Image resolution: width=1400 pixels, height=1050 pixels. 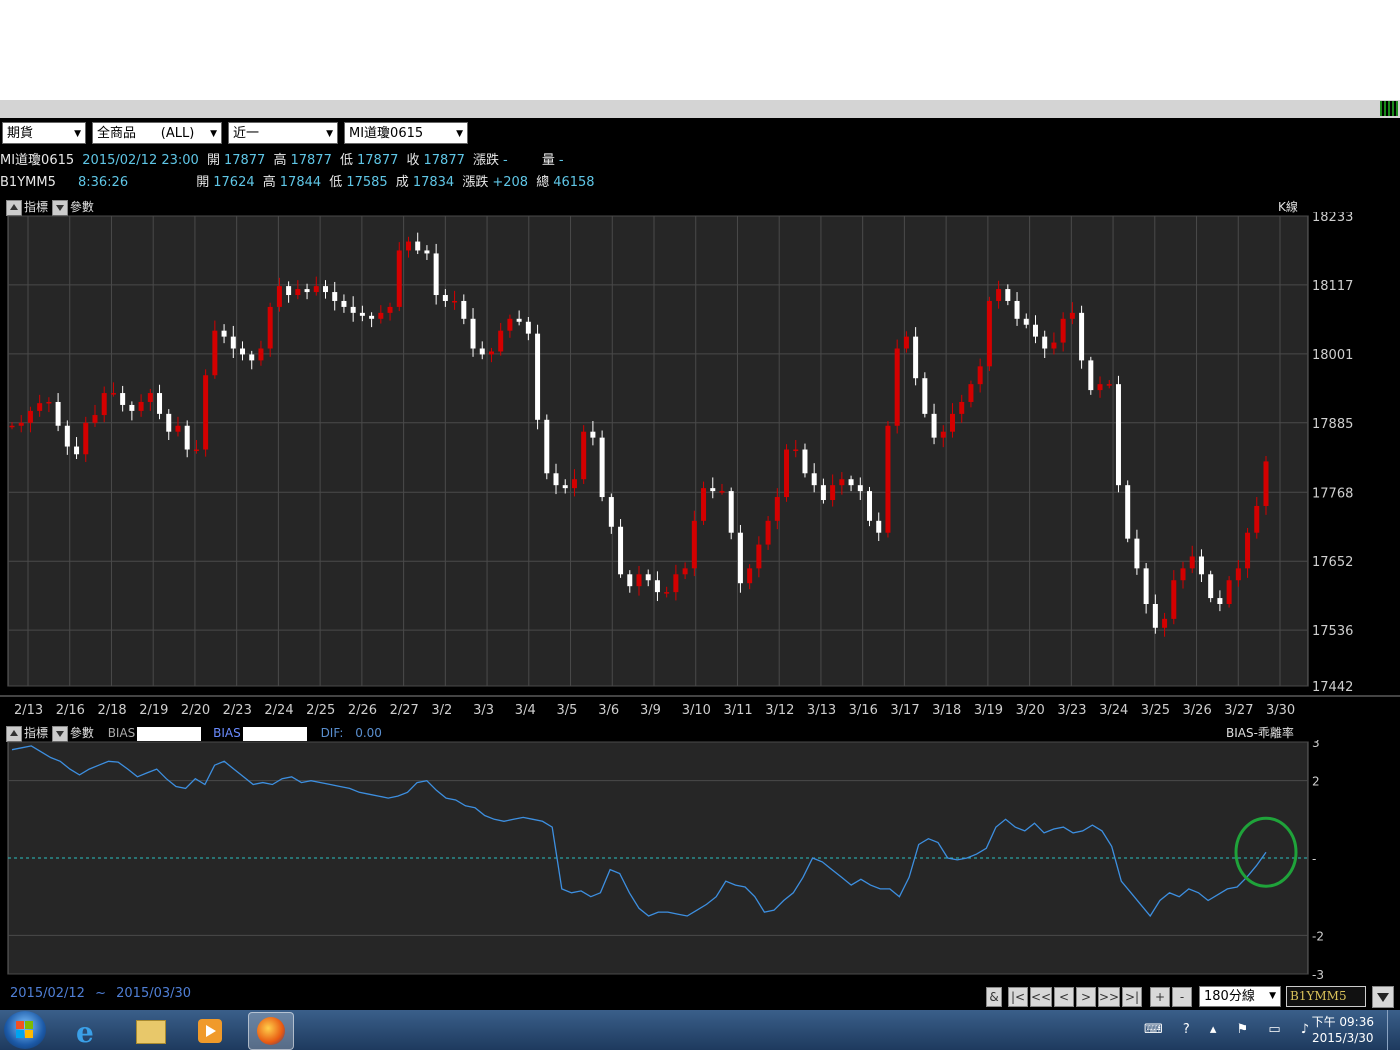 I want to click on start-button, so click(x=25, y=1030).